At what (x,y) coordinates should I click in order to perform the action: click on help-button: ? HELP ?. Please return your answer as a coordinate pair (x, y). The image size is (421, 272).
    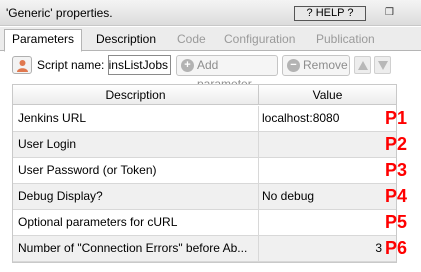
    Looking at the image, I should click on (330, 13).